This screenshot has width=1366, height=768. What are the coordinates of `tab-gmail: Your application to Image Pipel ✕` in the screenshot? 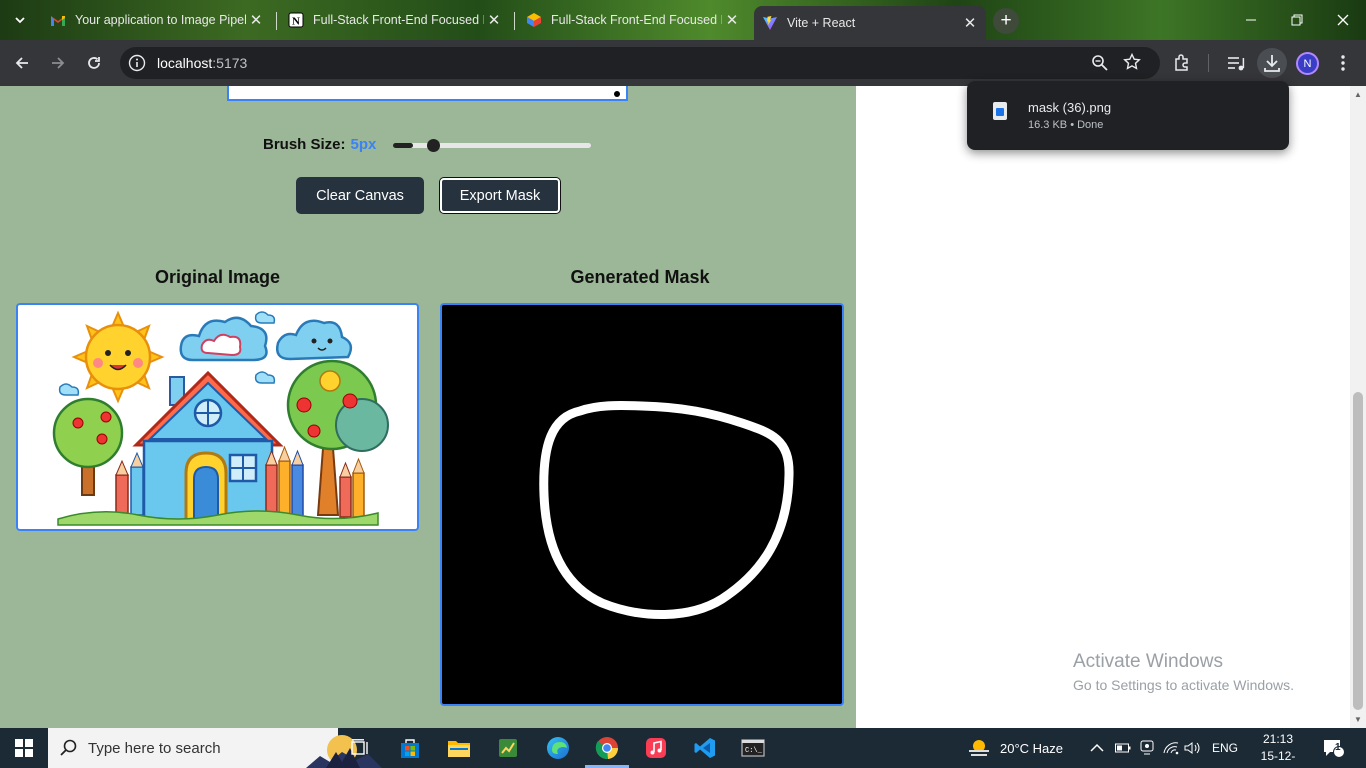 It's located at (157, 20).